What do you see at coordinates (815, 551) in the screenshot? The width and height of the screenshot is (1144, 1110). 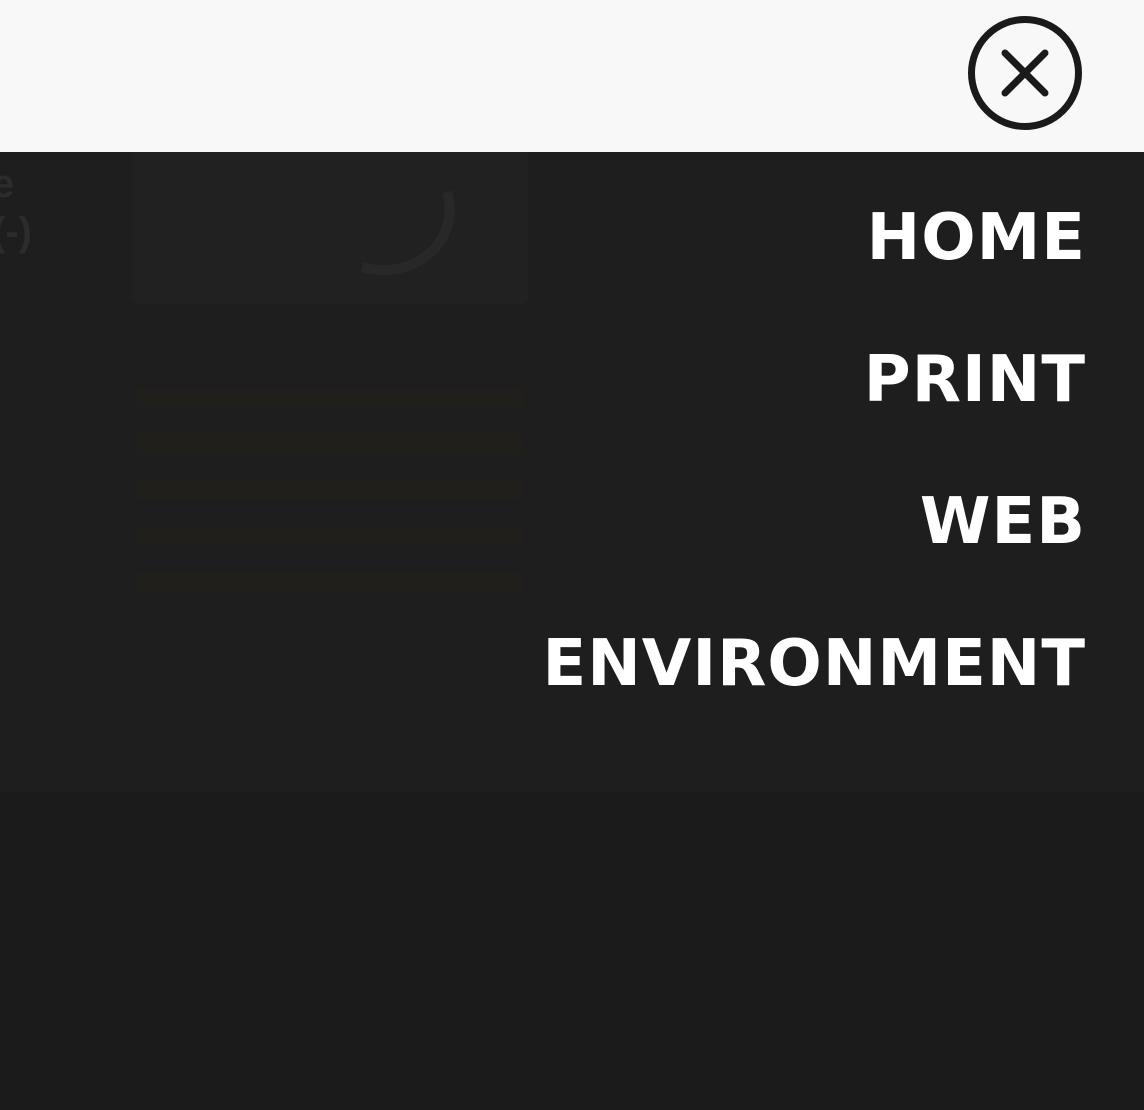 I see `nav-item-web: WEB` at bounding box center [815, 551].